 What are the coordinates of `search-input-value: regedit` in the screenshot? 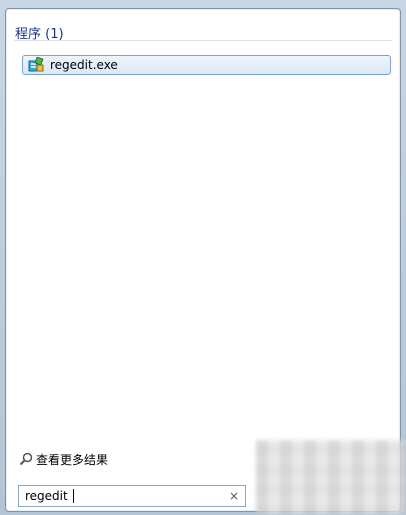 It's located at (46, 496).